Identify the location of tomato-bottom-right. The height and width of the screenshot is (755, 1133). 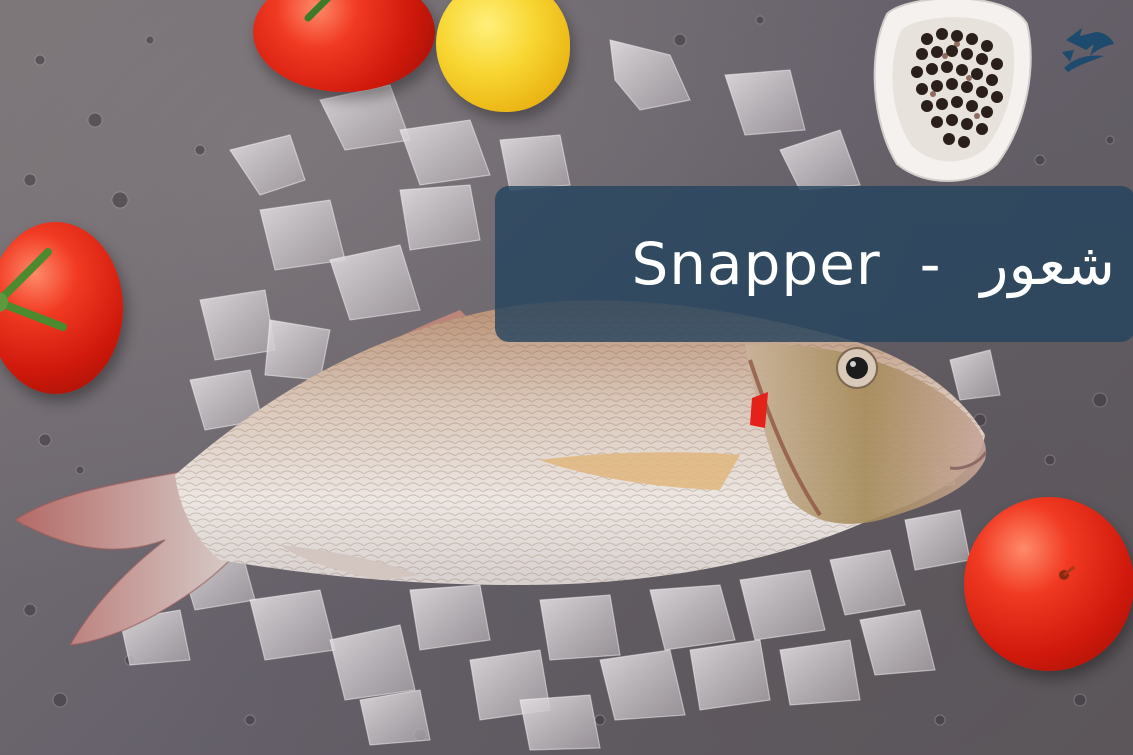
(1048, 584).